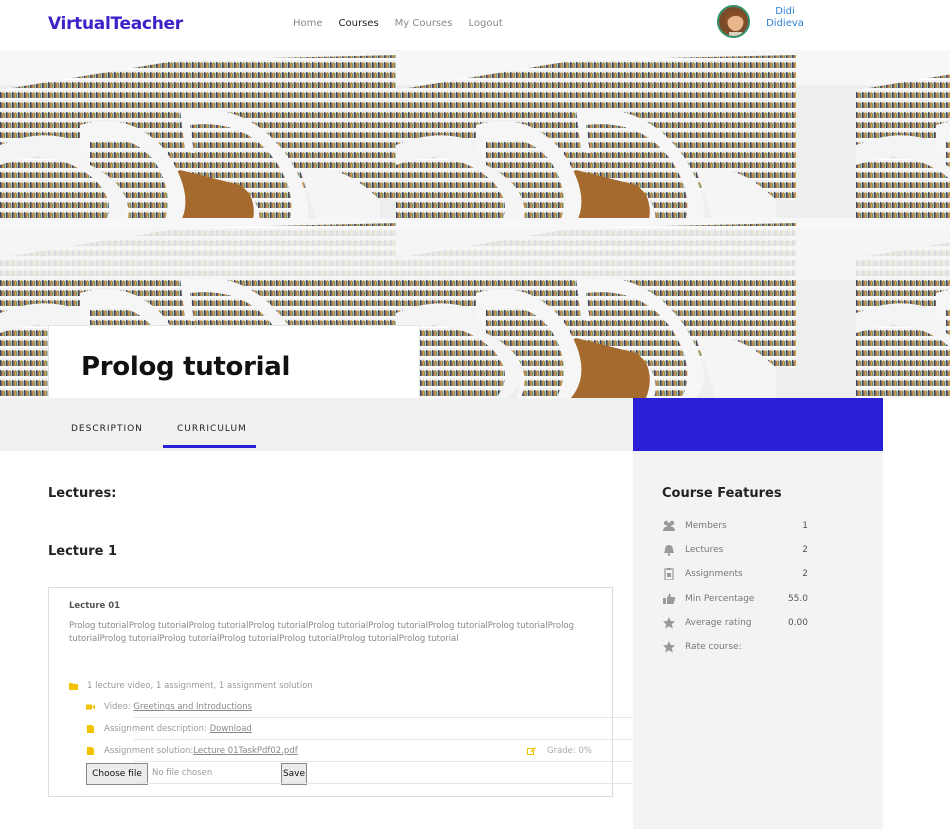 The width and height of the screenshot is (950, 829). What do you see at coordinates (294, 774) in the screenshot?
I see `save-button: Save` at bounding box center [294, 774].